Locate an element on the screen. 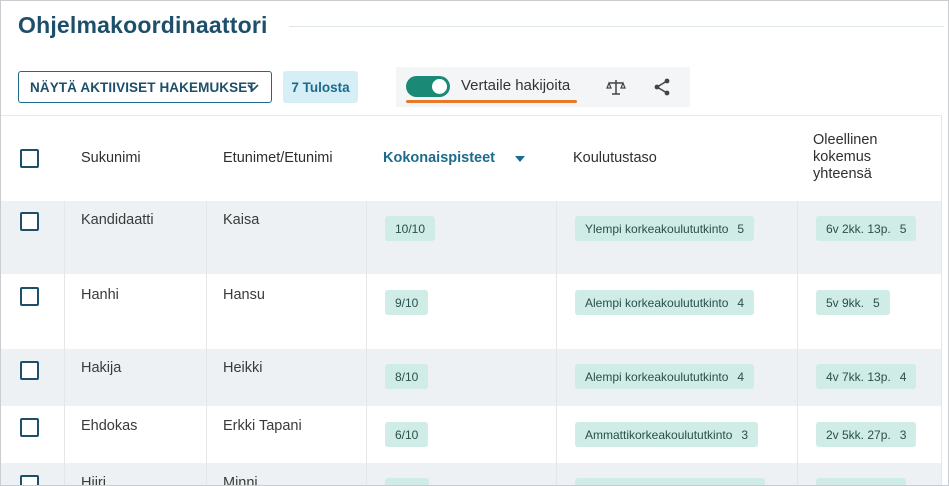 Image resolution: width=949 pixels, height=486 pixels. cell-etunimet: Heikki is located at coordinates (243, 368).